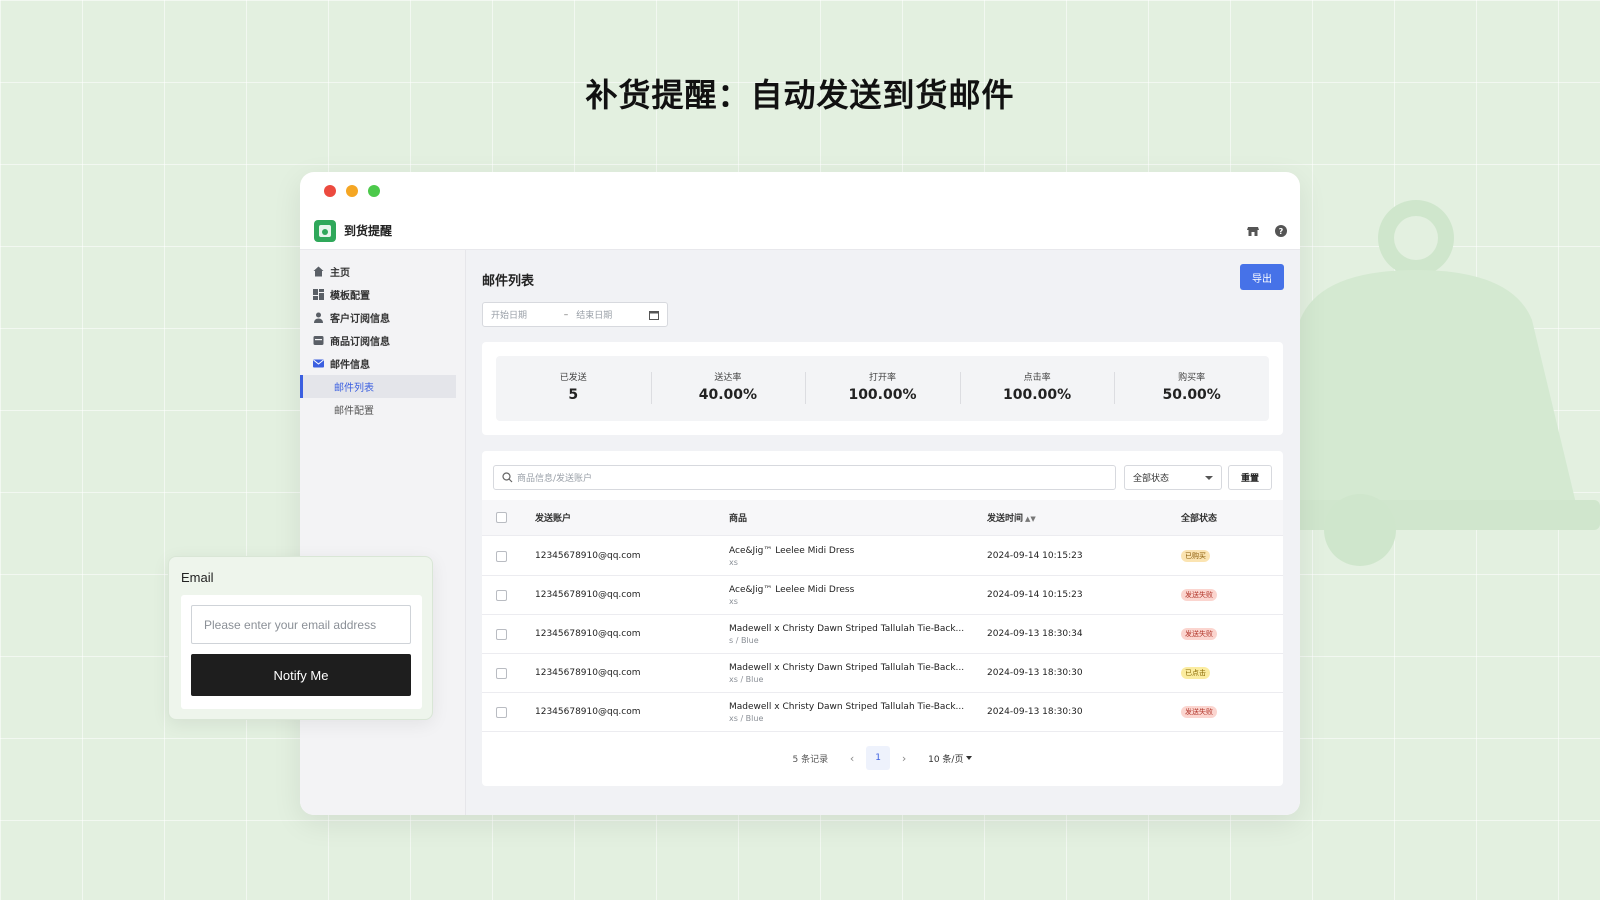 The height and width of the screenshot is (900, 1600). What do you see at coordinates (501, 517) in the screenshot?
I see `select-all-checkbox` at bounding box center [501, 517].